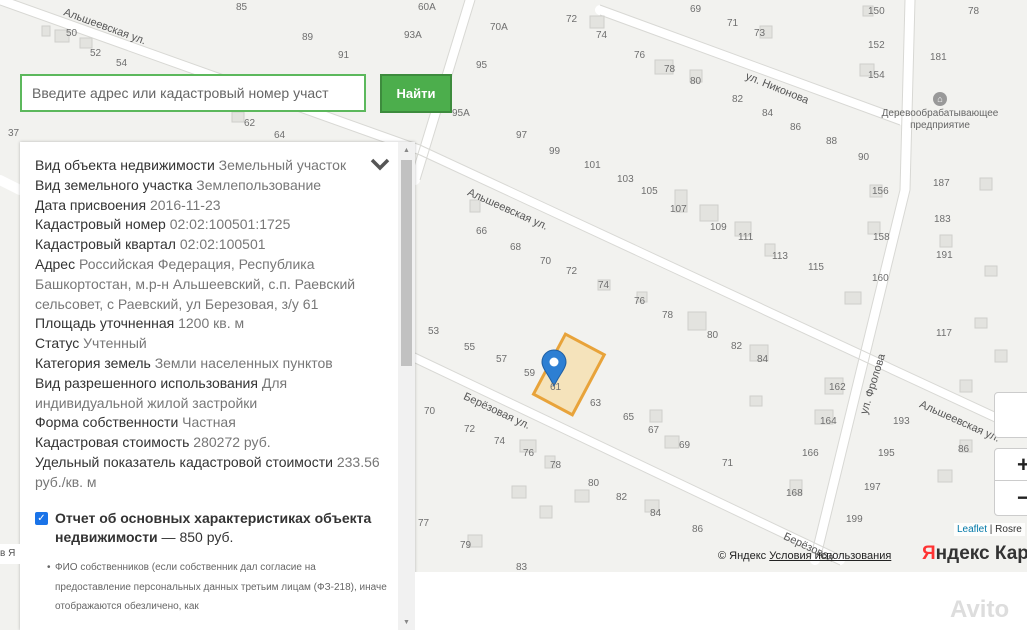 This screenshot has height=630, width=1027. I want to click on info-row: Вид земельного участка Землепользование, so click(212, 186).